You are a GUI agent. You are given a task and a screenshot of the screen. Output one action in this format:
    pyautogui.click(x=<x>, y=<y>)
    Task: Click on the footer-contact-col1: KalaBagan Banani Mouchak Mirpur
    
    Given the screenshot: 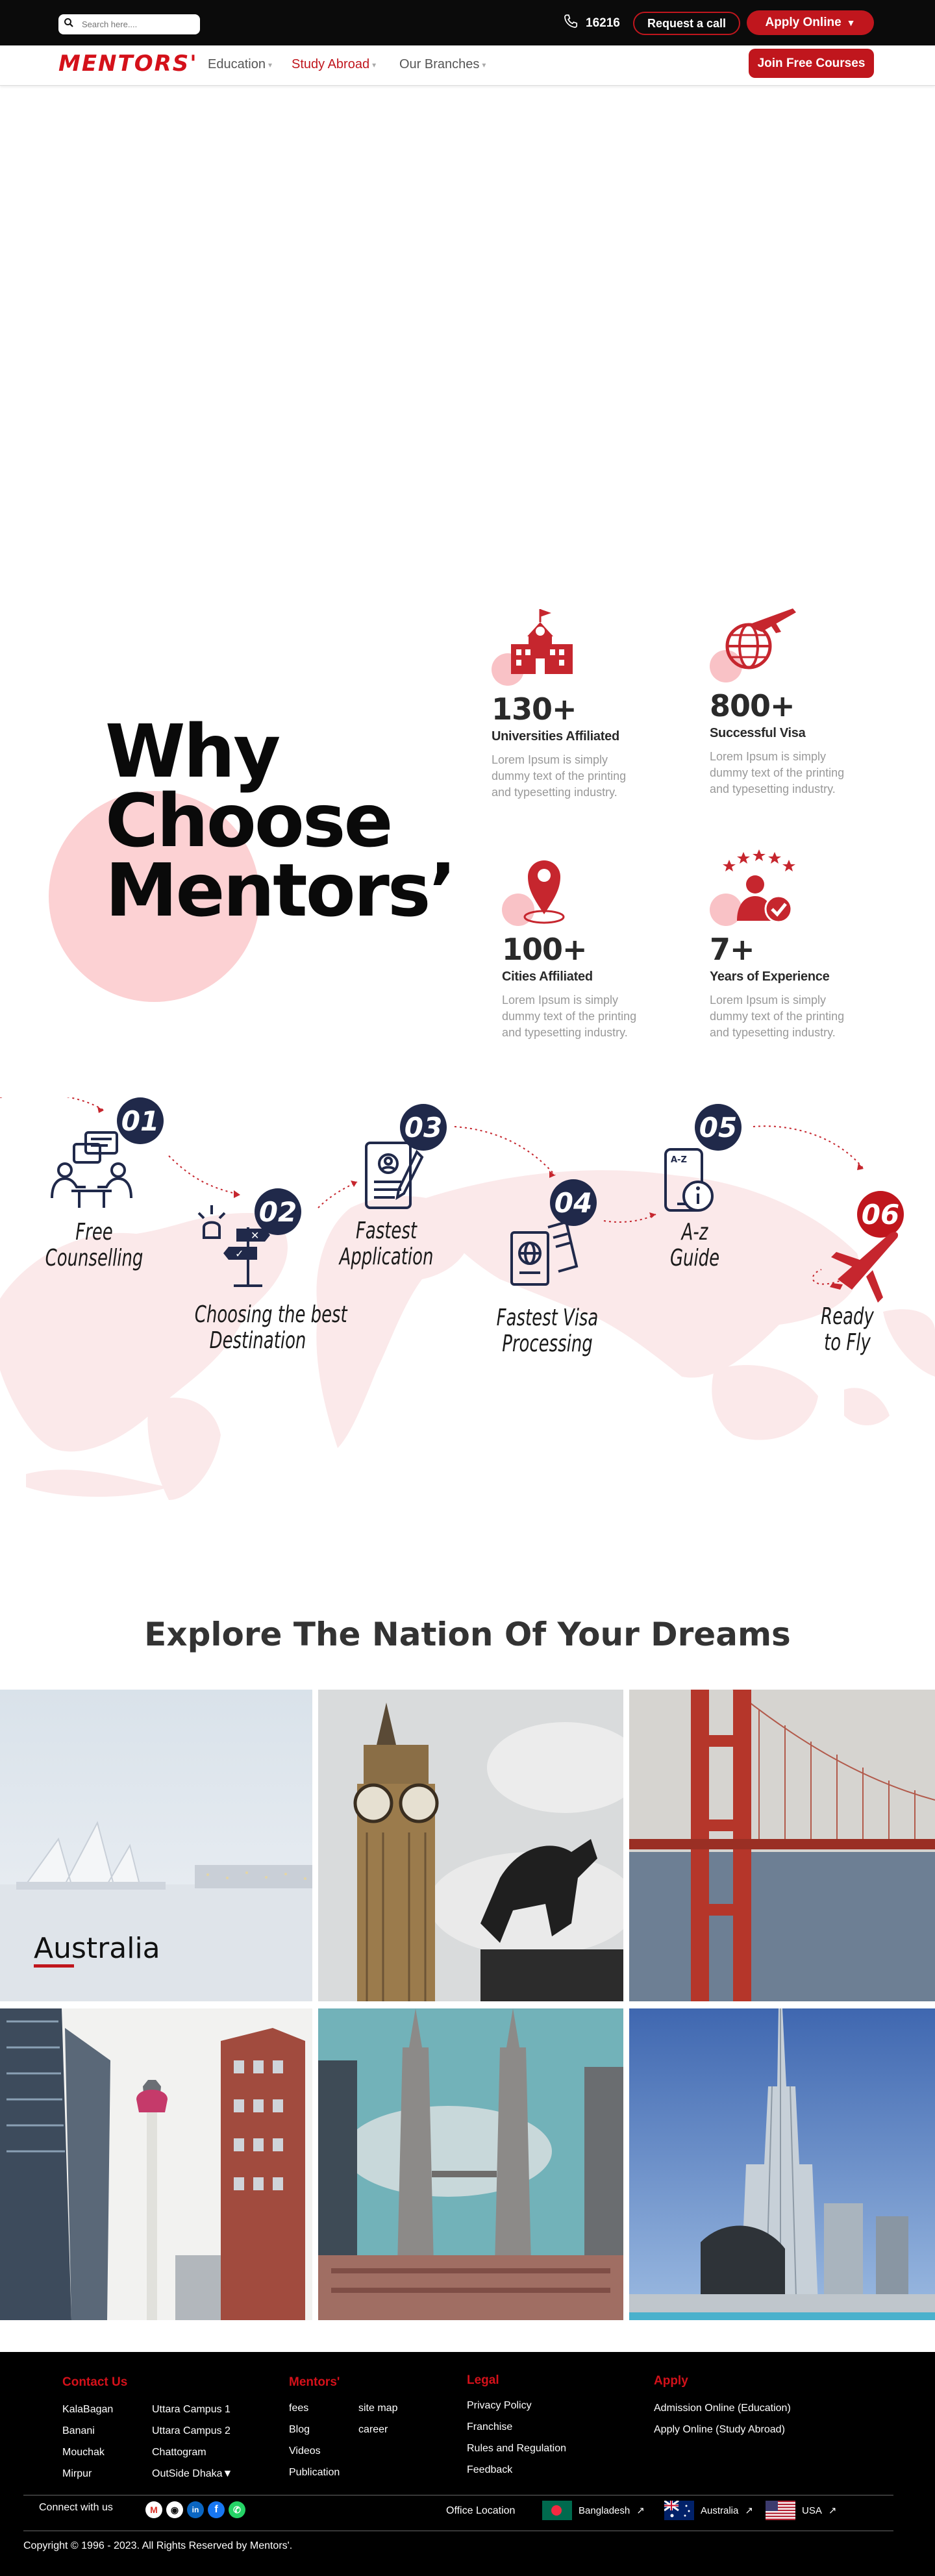 What is the action you would take?
    pyautogui.click(x=87, y=2441)
    